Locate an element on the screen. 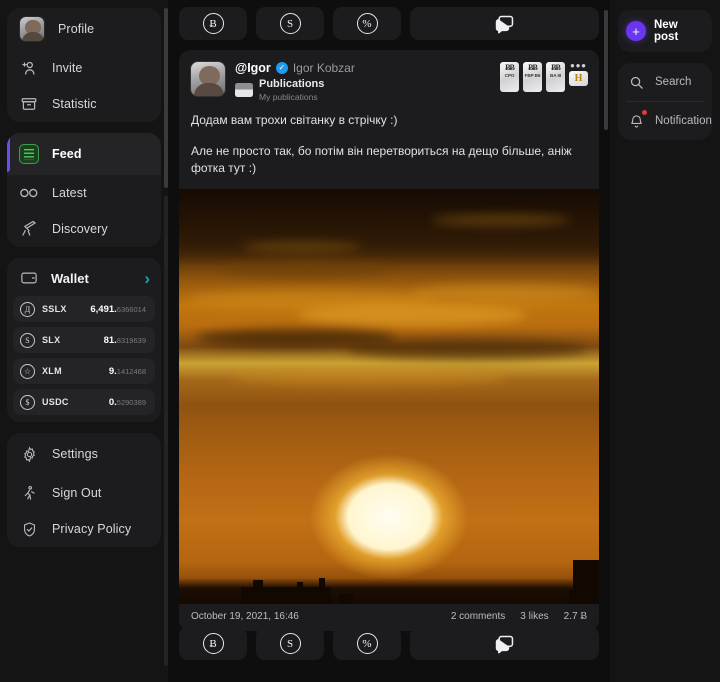 The height and width of the screenshot is (682, 720). infinity-icon is located at coordinates (29, 193).